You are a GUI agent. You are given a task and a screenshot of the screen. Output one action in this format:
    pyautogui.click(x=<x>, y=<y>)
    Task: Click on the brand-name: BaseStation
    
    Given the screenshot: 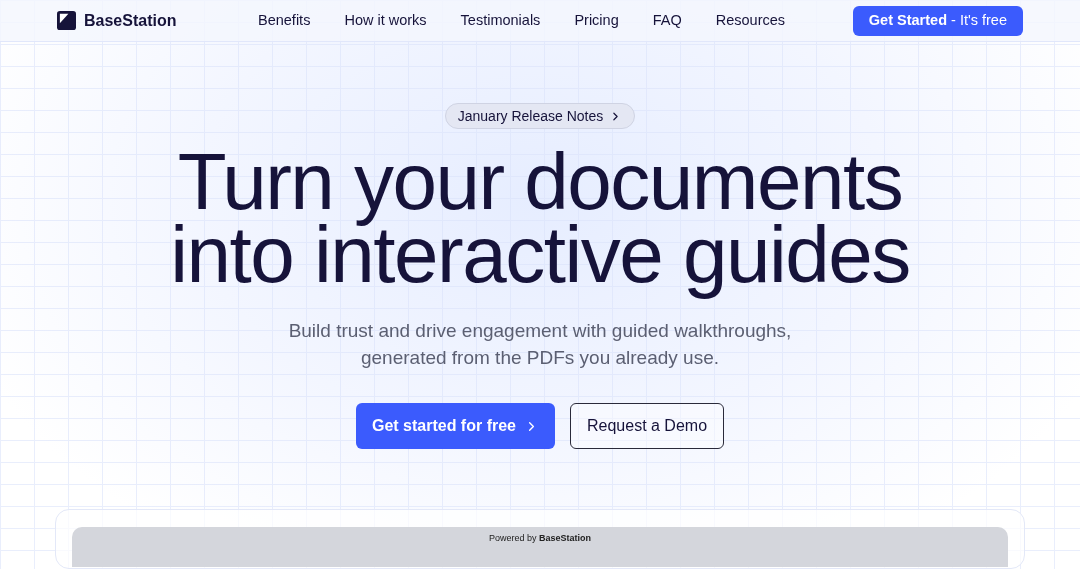 What is the action you would take?
    pyautogui.click(x=130, y=20)
    